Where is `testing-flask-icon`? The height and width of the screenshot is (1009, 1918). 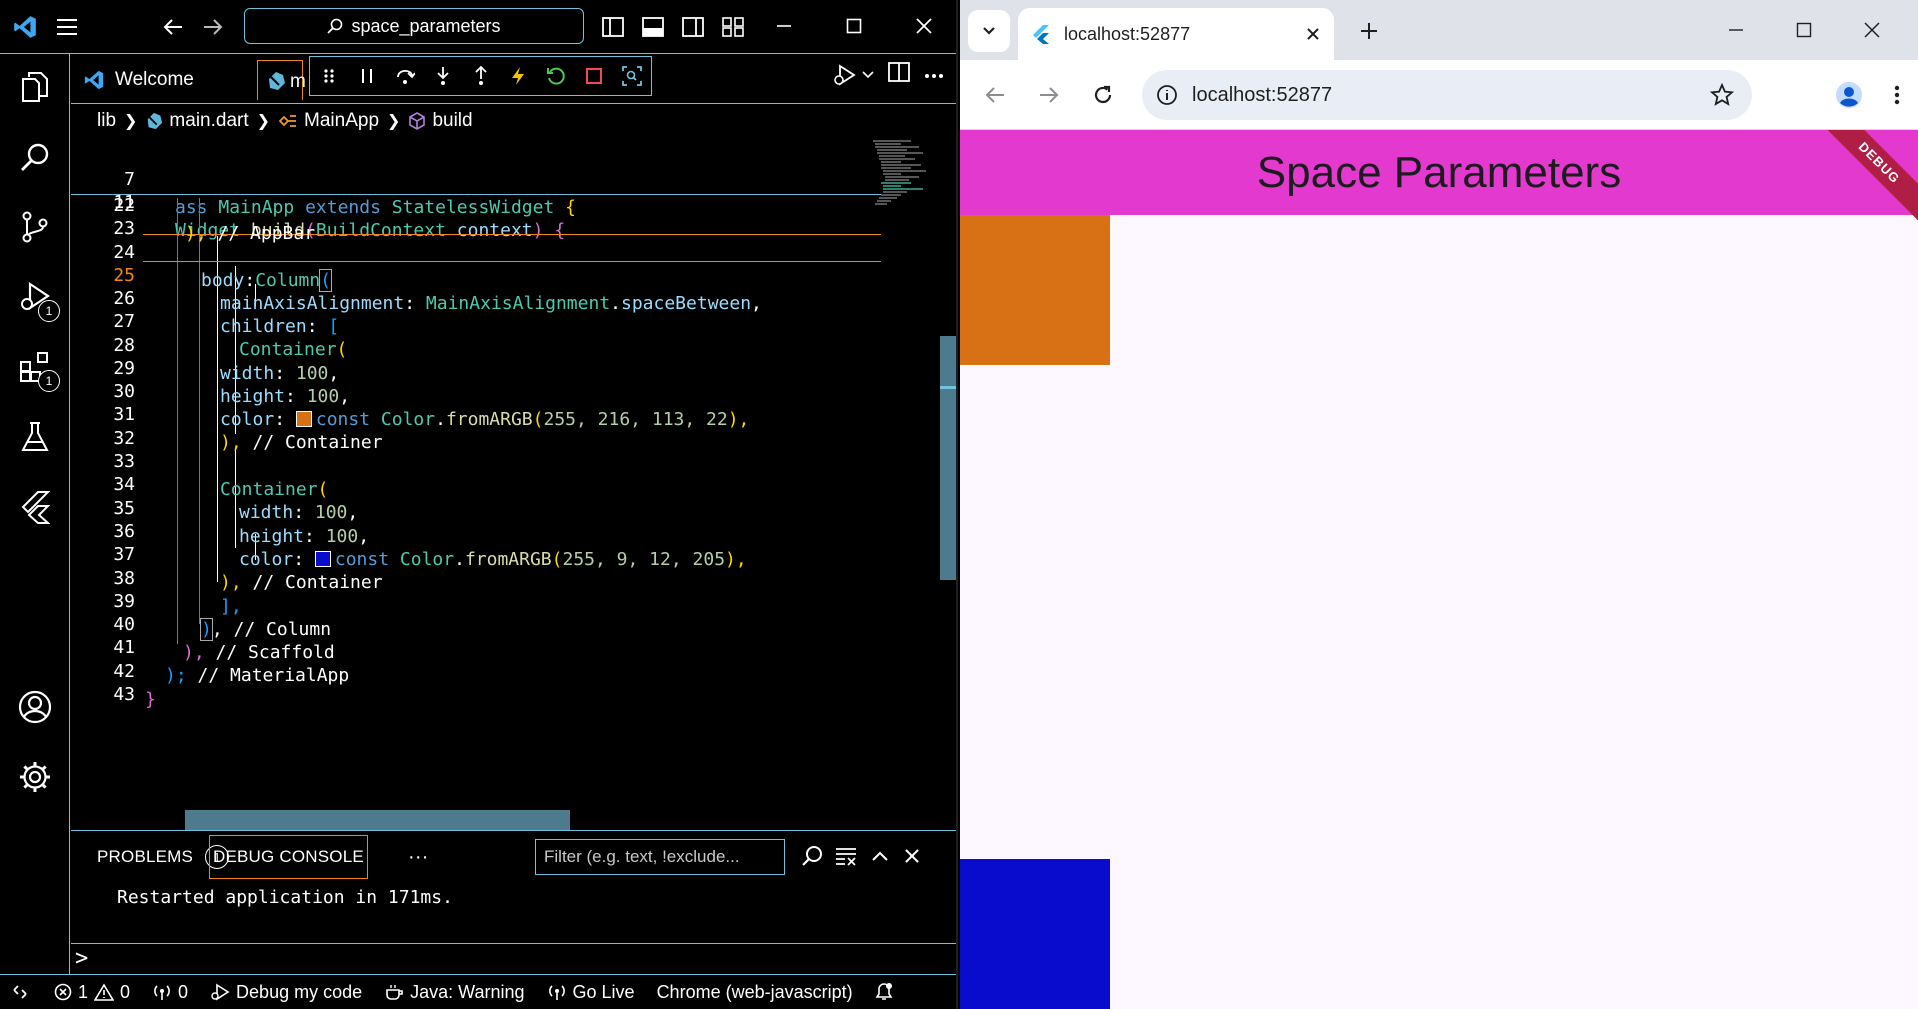 testing-flask-icon is located at coordinates (35, 437).